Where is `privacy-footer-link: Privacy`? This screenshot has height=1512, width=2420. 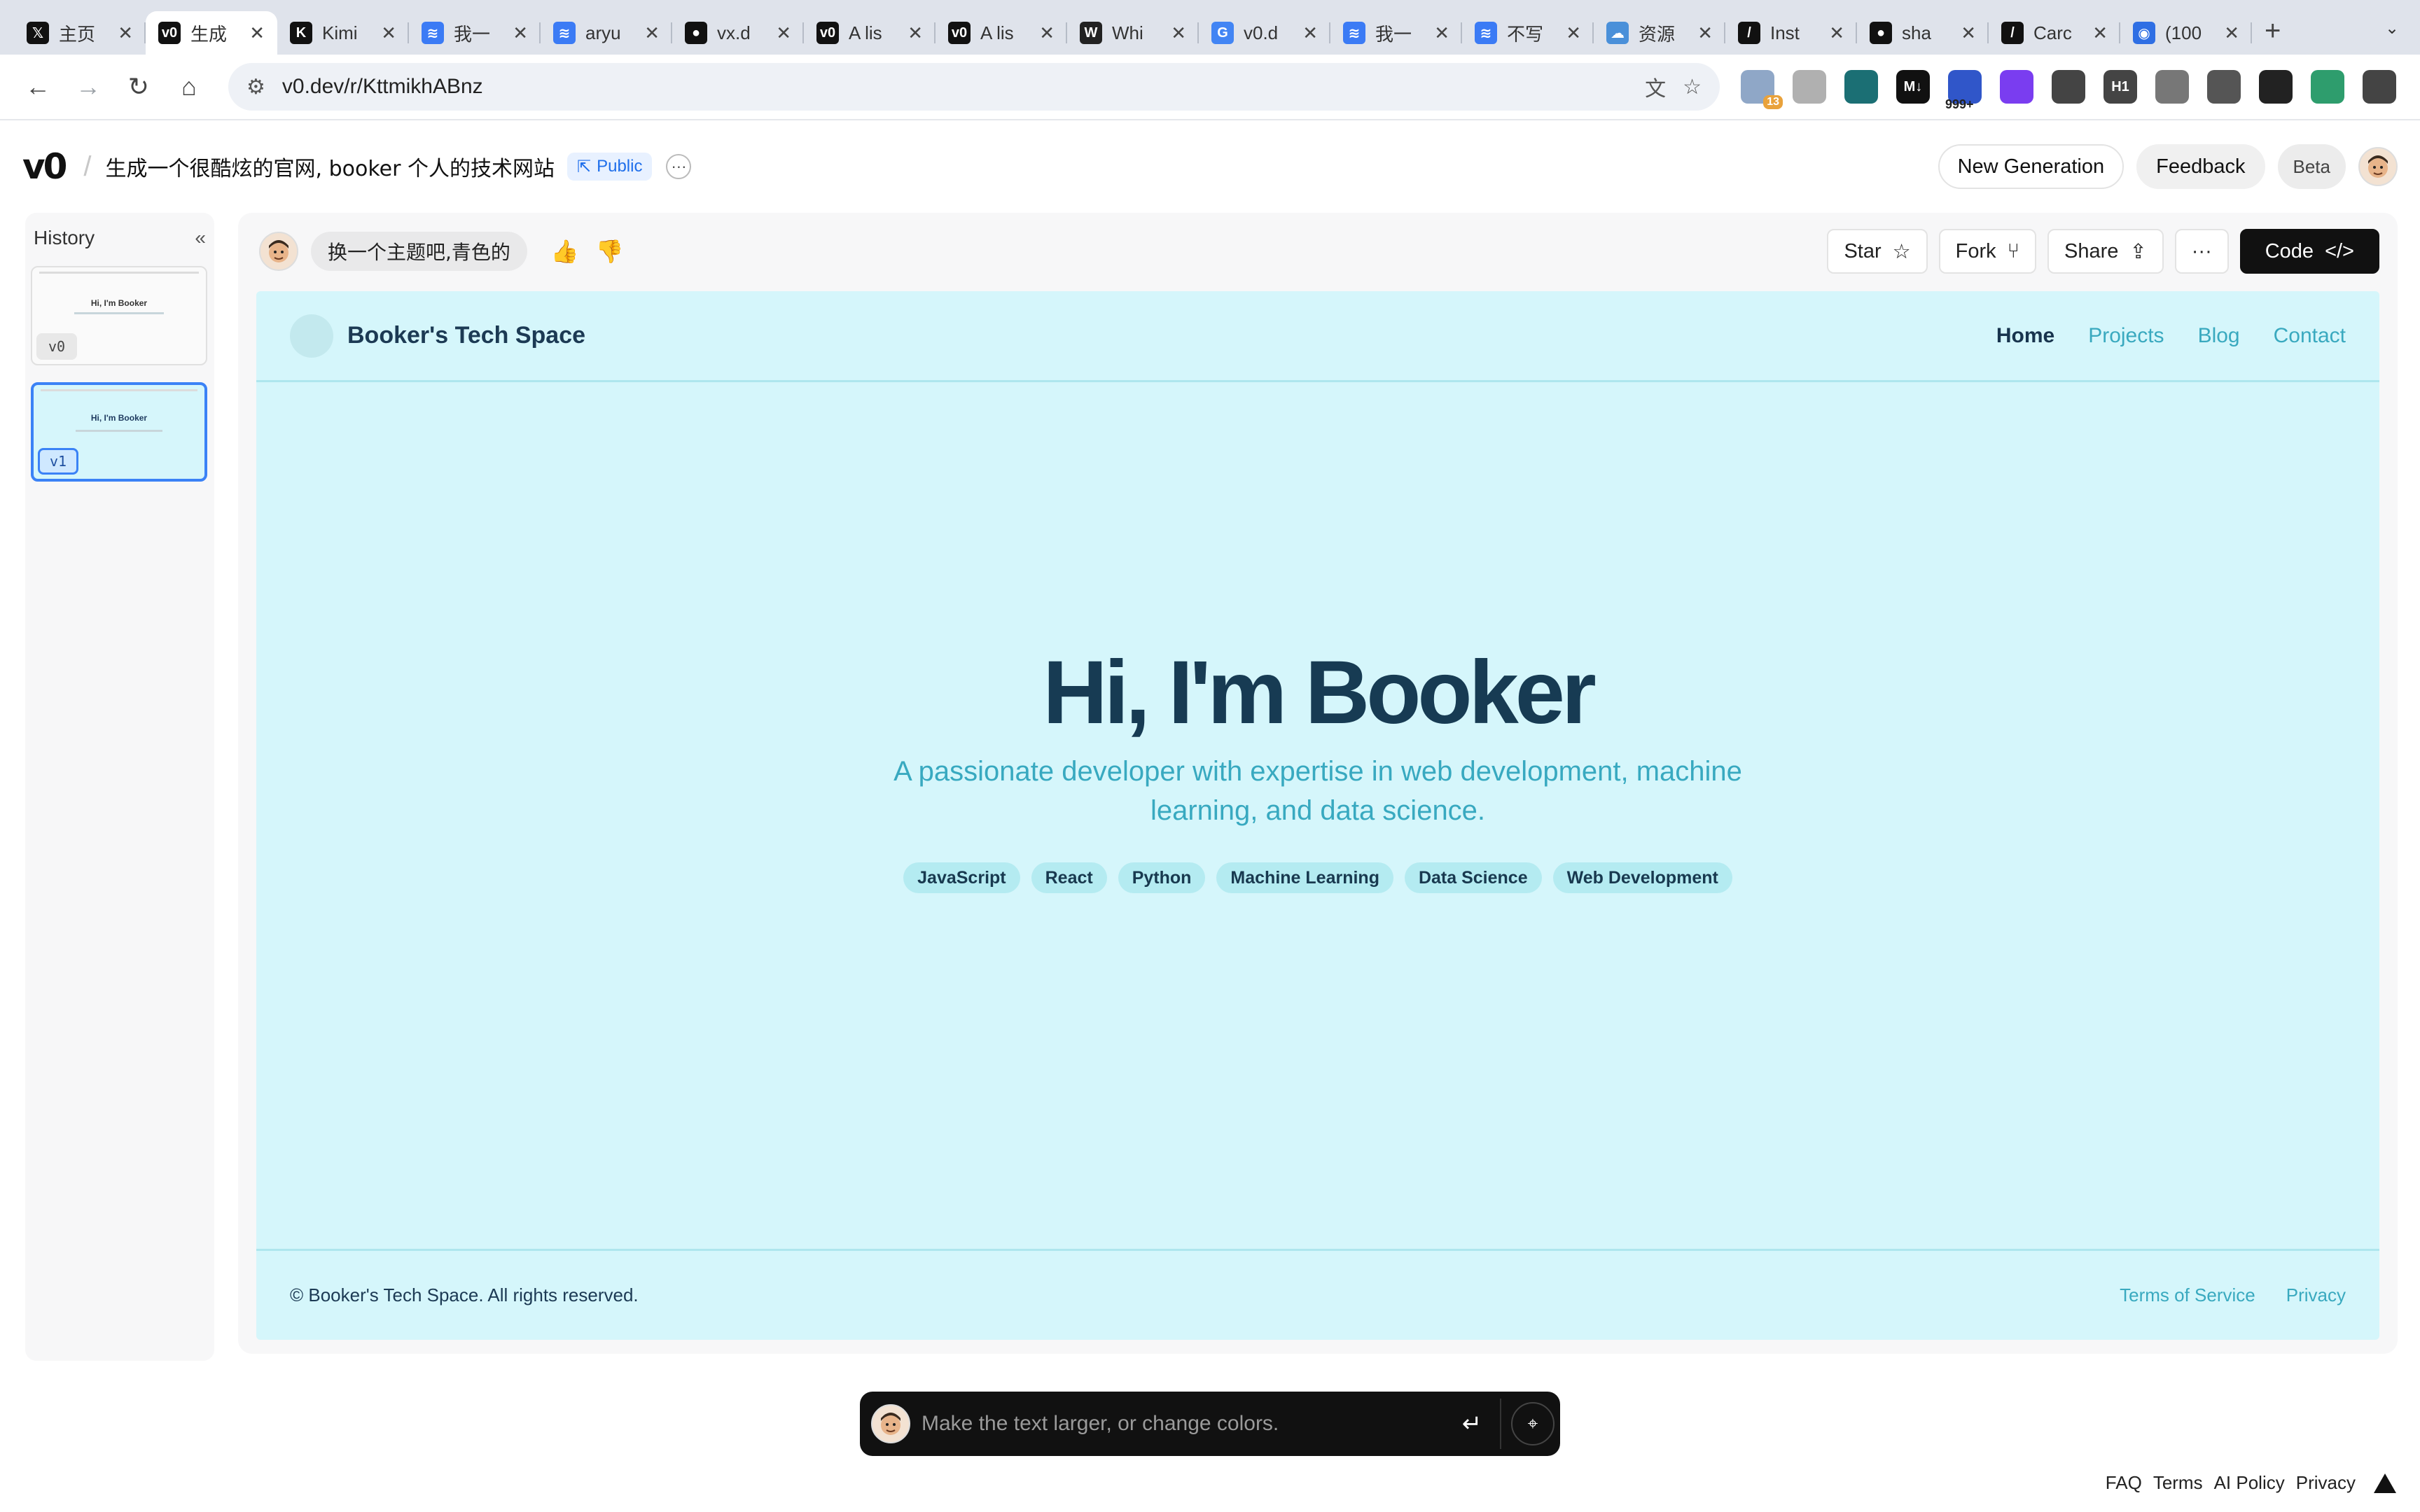
privacy-footer-link: Privacy is located at coordinates (2326, 1483).